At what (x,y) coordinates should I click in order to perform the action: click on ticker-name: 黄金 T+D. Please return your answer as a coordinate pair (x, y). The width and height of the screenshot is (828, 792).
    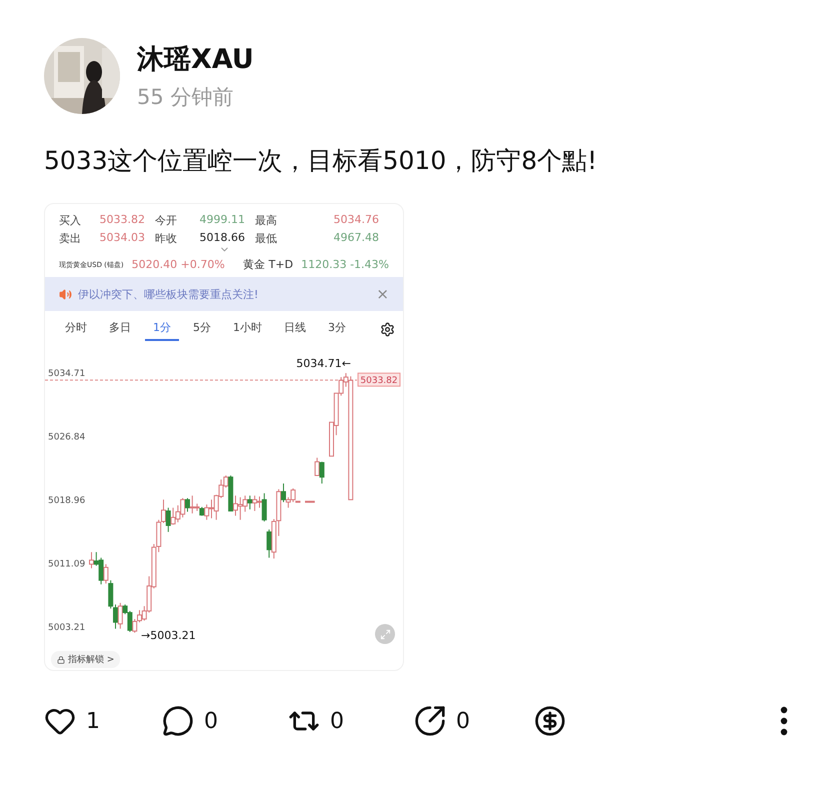
    Looking at the image, I should click on (268, 264).